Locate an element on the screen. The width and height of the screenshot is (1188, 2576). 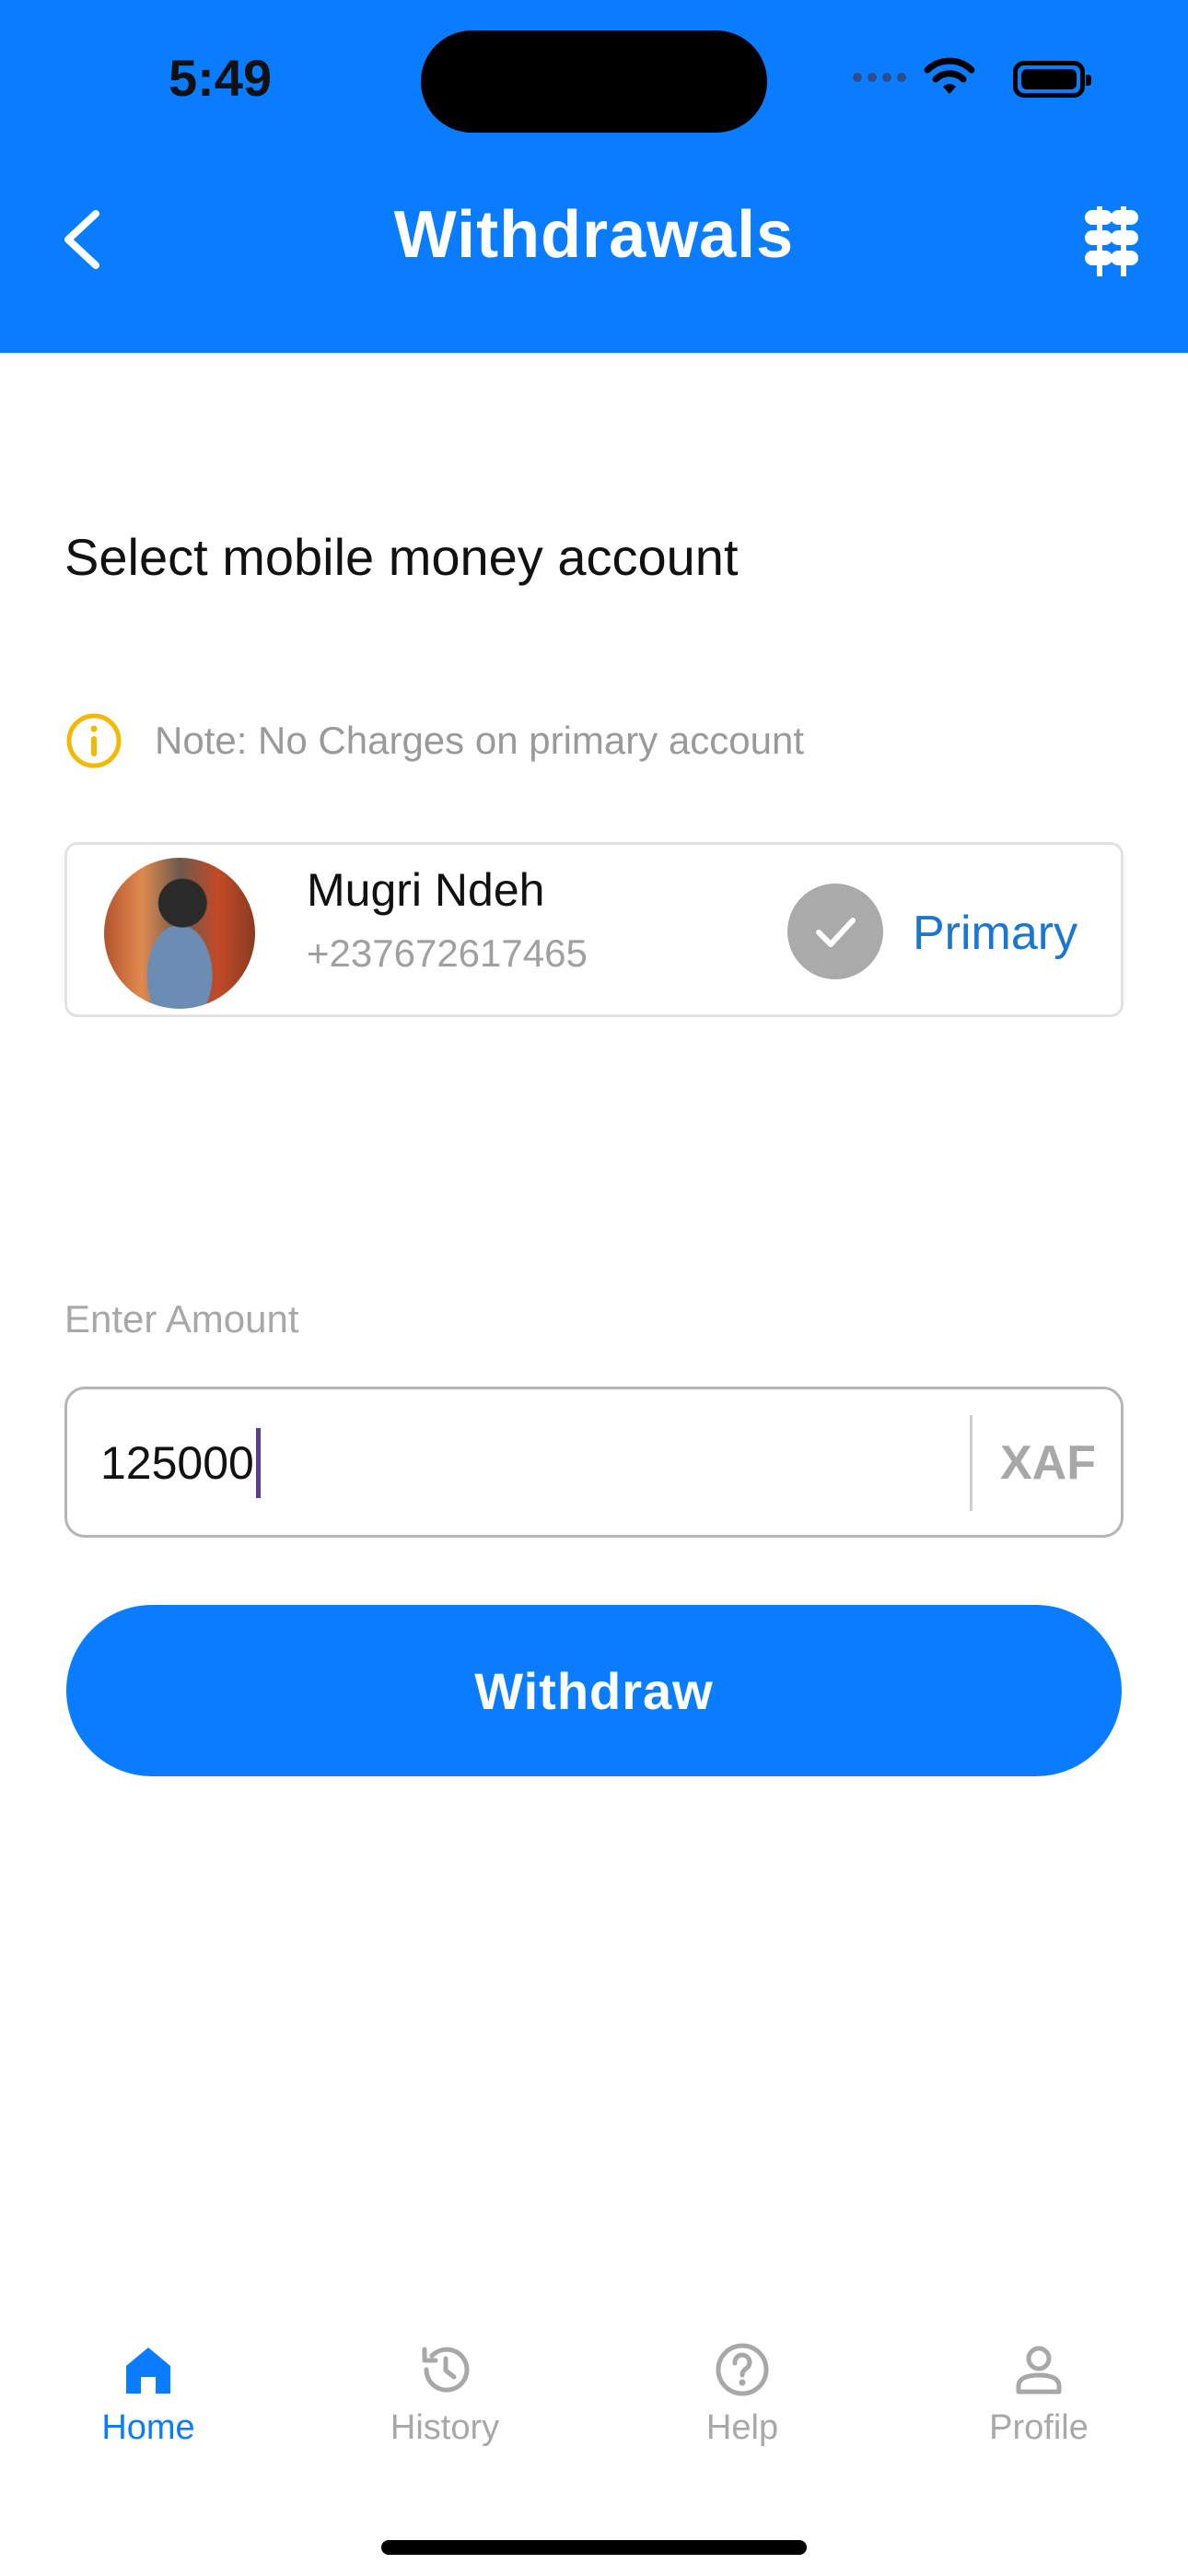
tab-help: Help is located at coordinates (742, 2394).